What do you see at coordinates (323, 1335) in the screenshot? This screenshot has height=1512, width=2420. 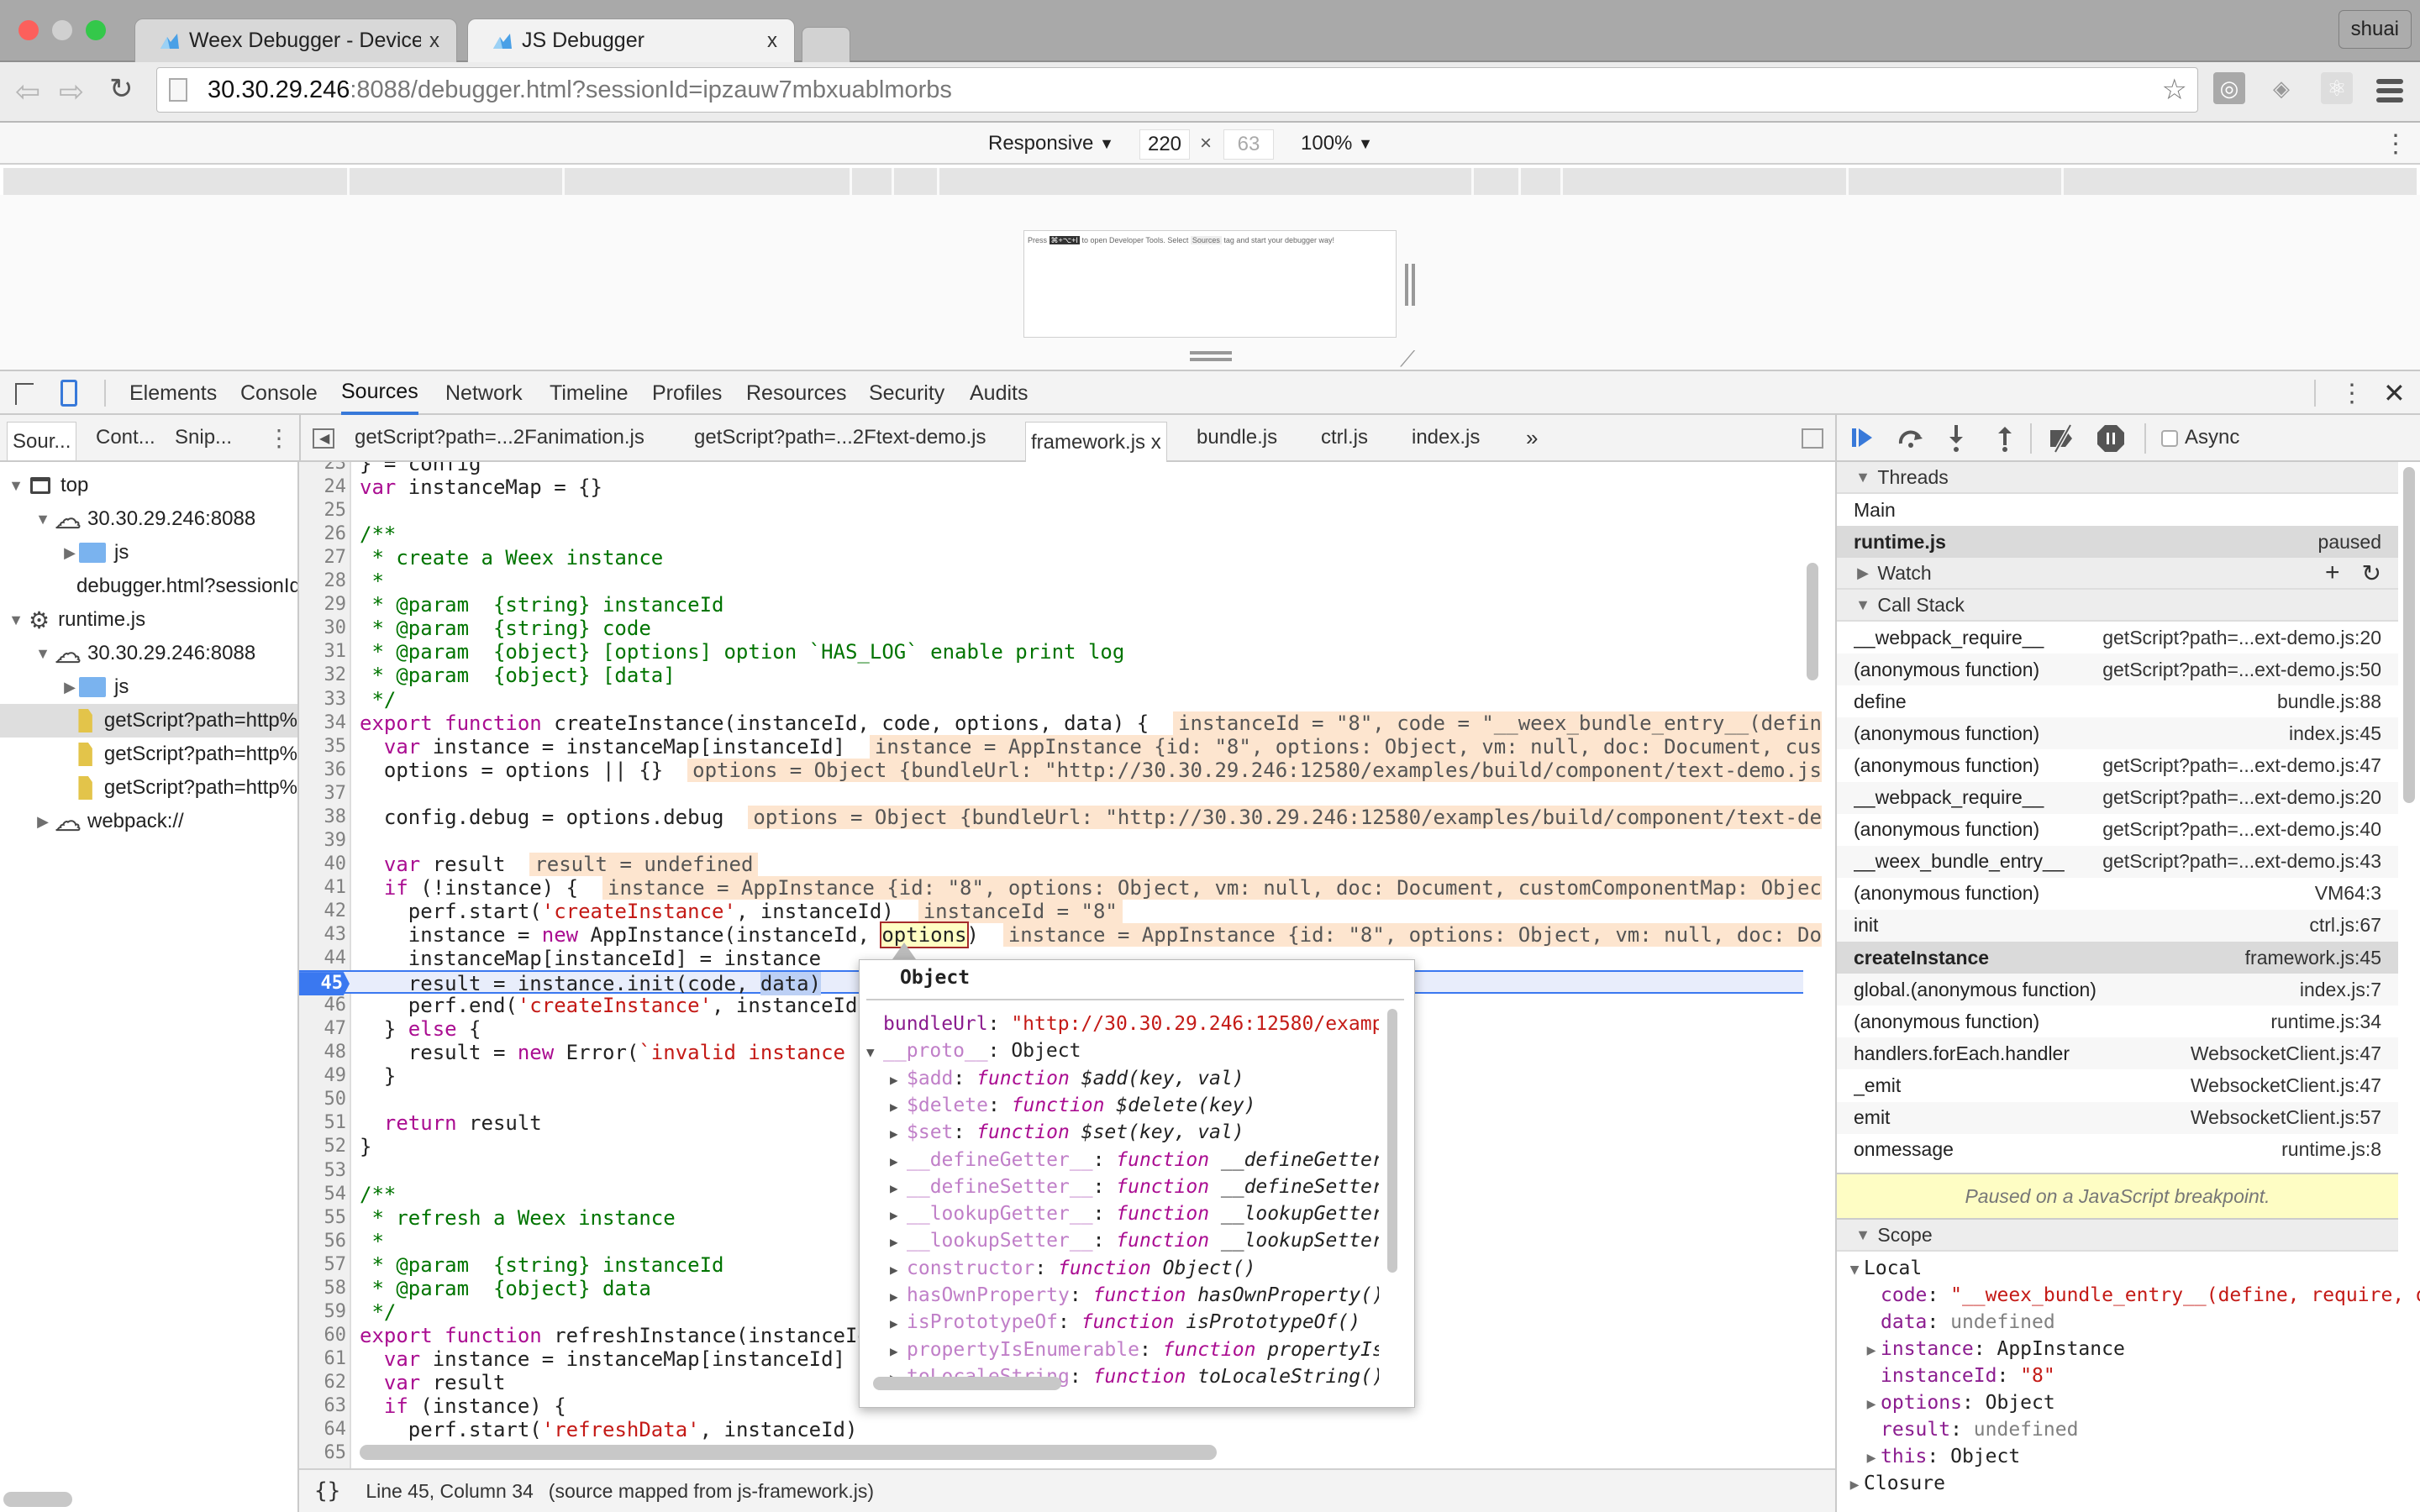 I see `line-number: 60` at bounding box center [323, 1335].